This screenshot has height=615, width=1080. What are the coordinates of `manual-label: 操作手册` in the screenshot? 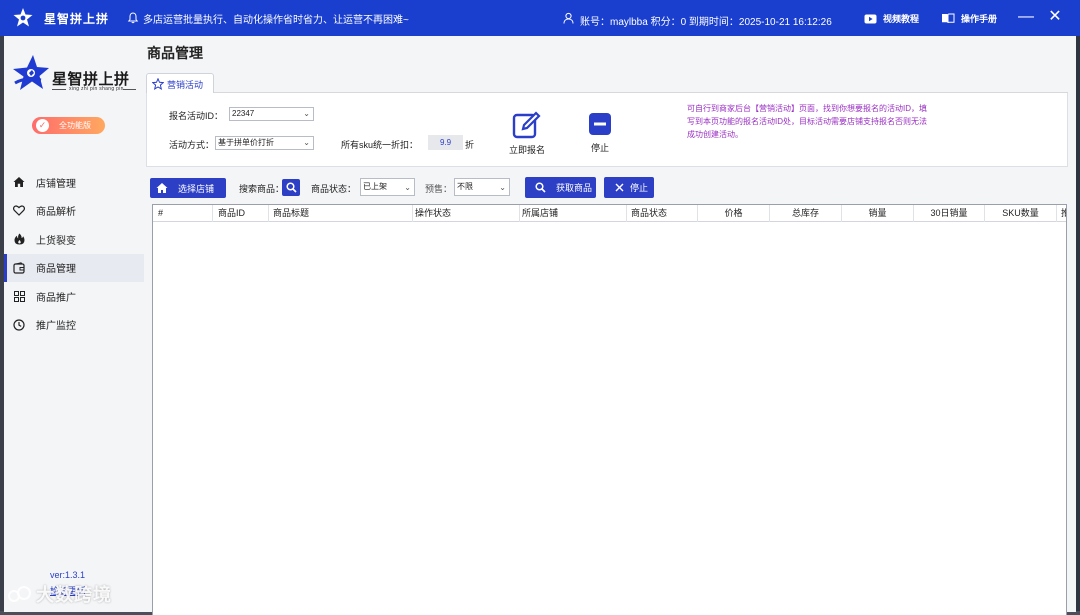 It's located at (979, 19).